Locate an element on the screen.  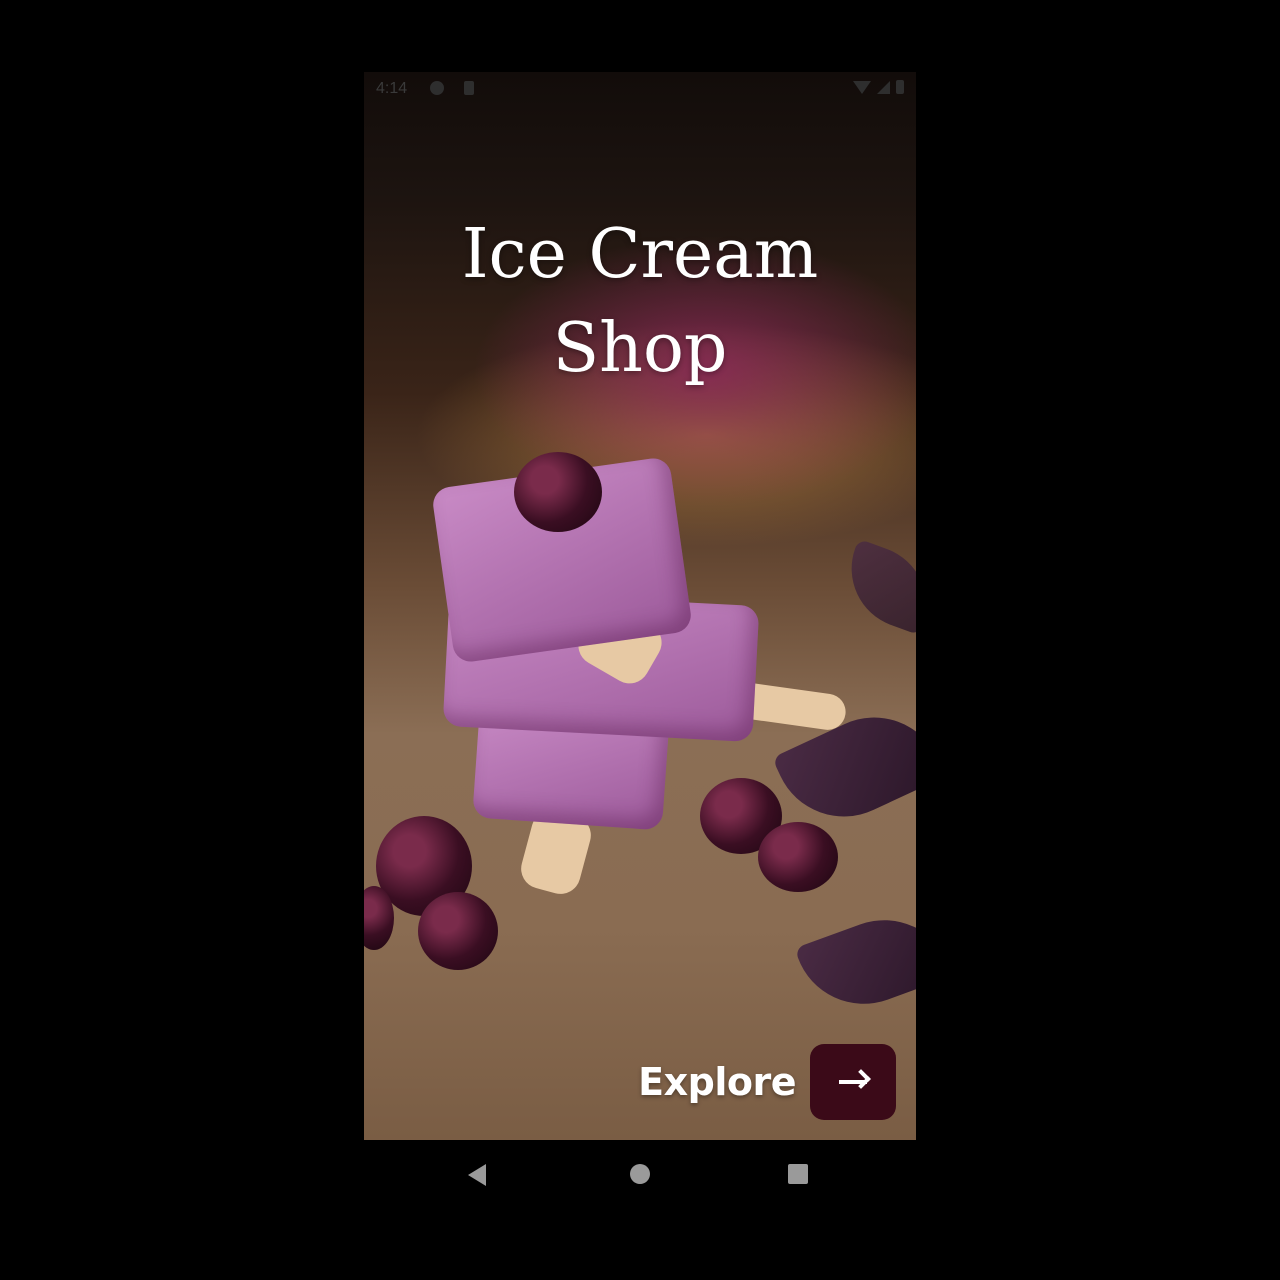
explore-label: Explore is located at coordinates (717, 1082).